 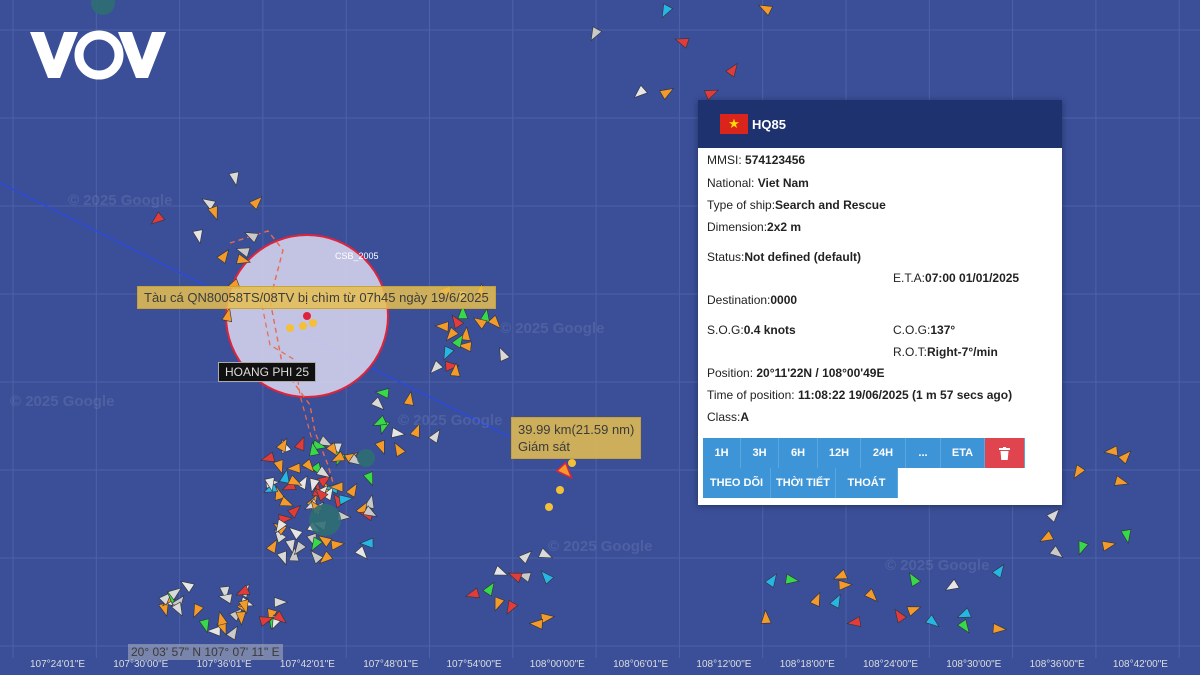 I want to click on eta-button: ETA, so click(x=963, y=453).